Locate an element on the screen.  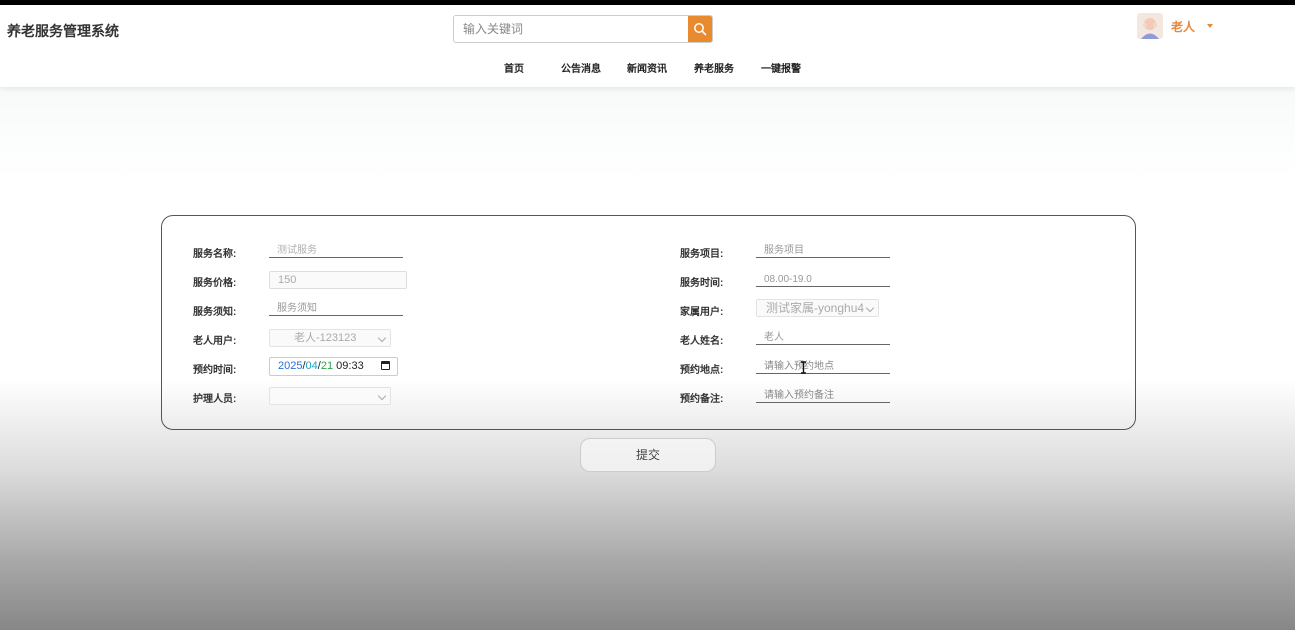
booking-year: 2025 is located at coordinates (290, 366).